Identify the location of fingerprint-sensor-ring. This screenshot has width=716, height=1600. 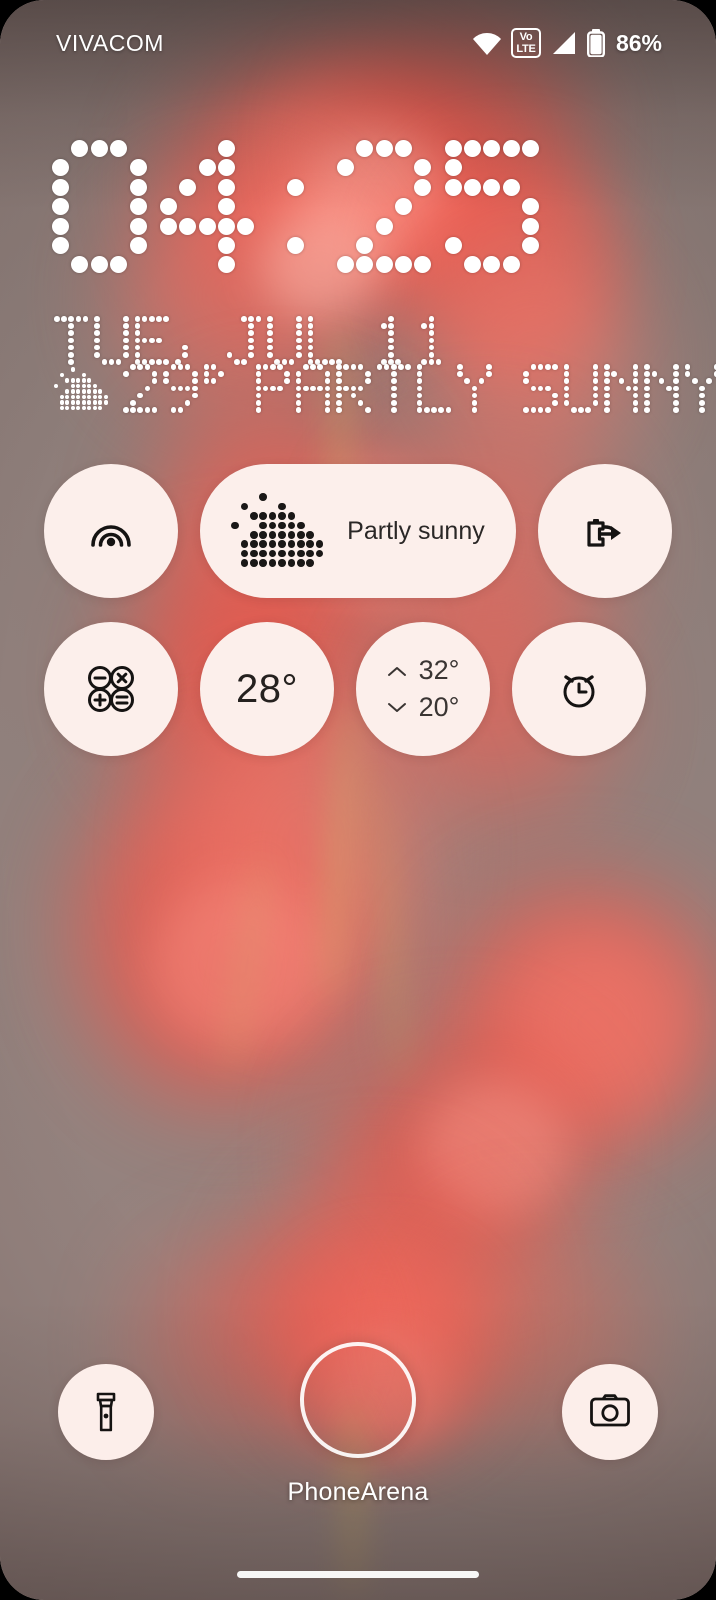
(358, 1400).